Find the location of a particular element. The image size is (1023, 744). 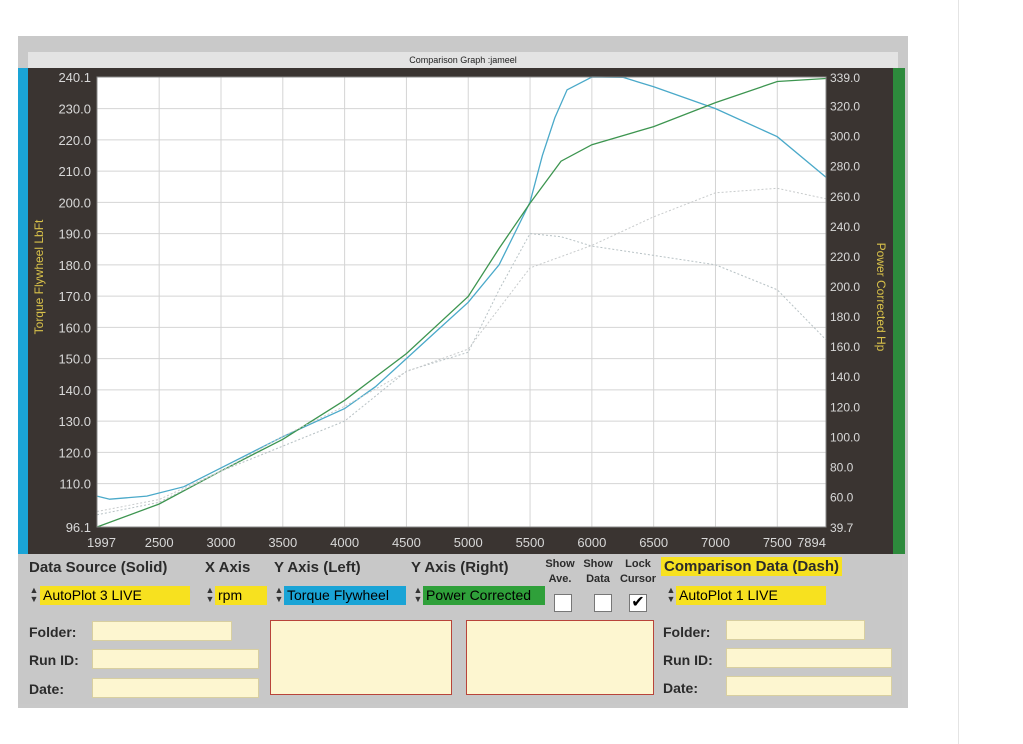

lock-cursor-checkbox: ✔ is located at coordinates (638, 603).